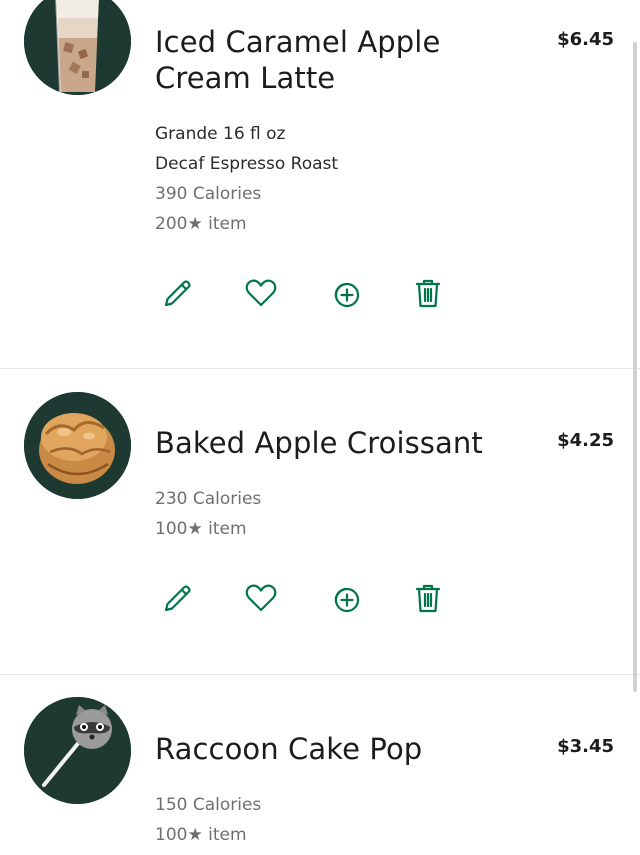  Describe the element at coordinates (319, 443) in the screenshot. I see `item-name: Baked Apple Croissant` at that location.